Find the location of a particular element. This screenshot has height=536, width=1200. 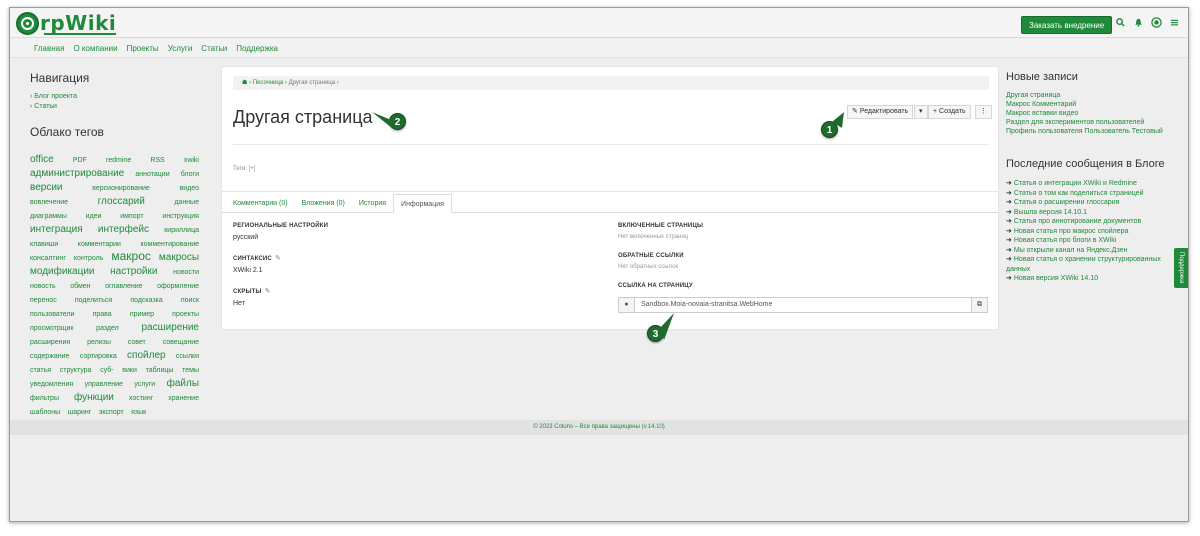

marker-2-pointer is located at coordinates (382, 120).